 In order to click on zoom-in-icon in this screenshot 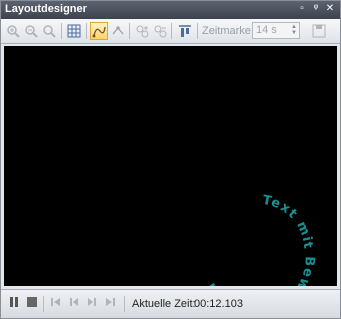, I will do `click(13, 31)`.